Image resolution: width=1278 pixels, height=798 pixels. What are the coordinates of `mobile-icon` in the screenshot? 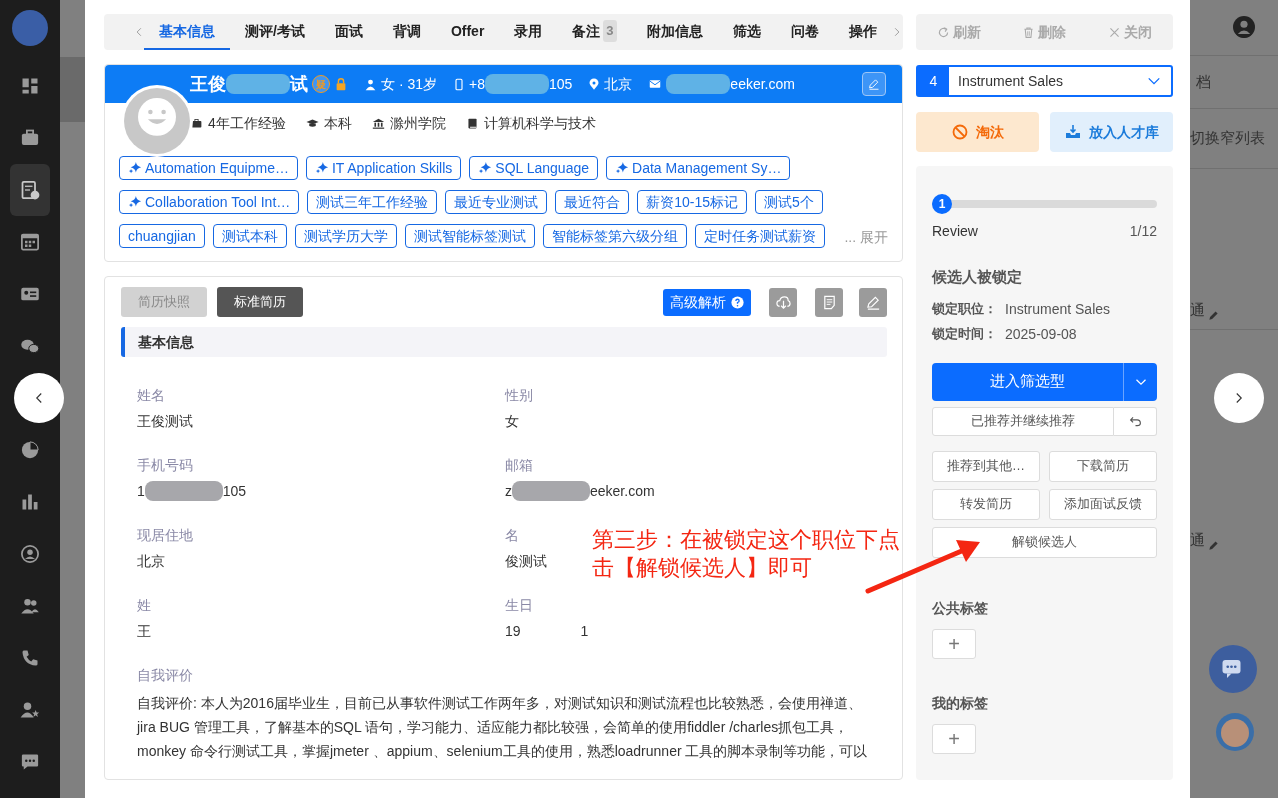 It's located at (459, 84).